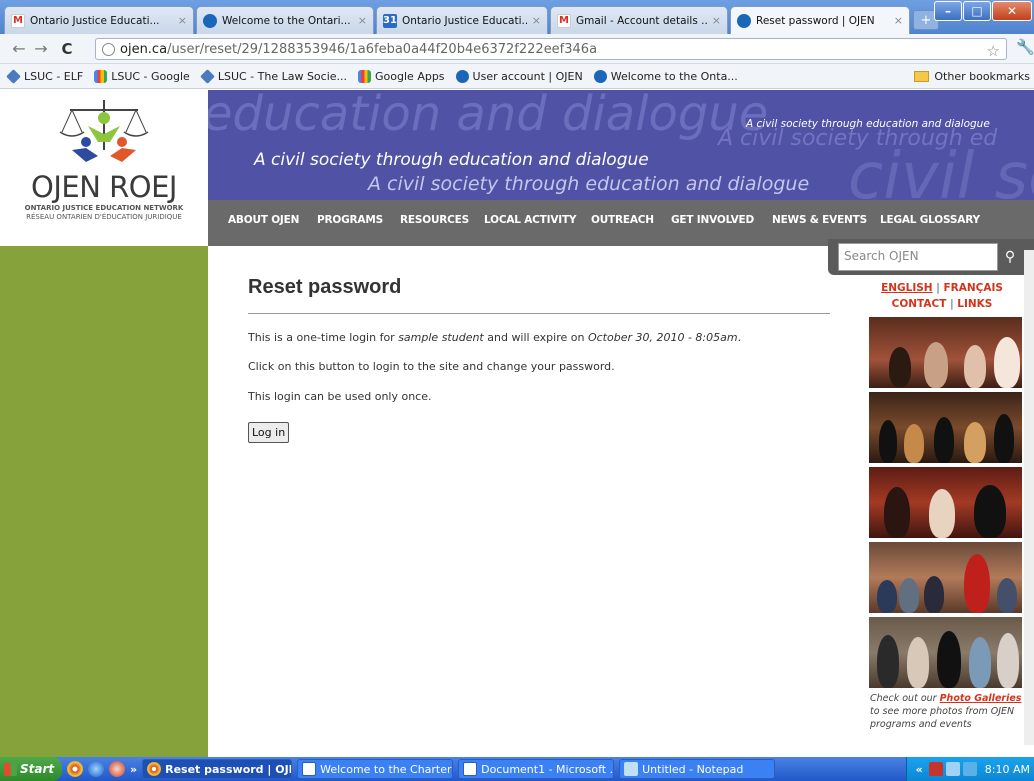 This screenshot has width=1034, height=781. I want to click on tray-expand-chevron: «, so click(919, 769).